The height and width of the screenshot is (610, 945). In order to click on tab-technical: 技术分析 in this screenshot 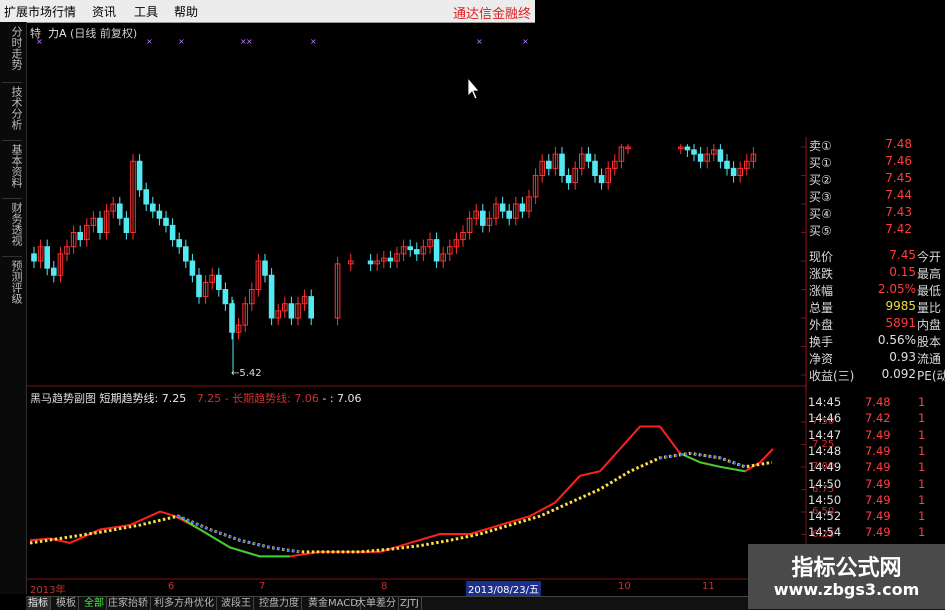, I will do `click(13, 108)`.